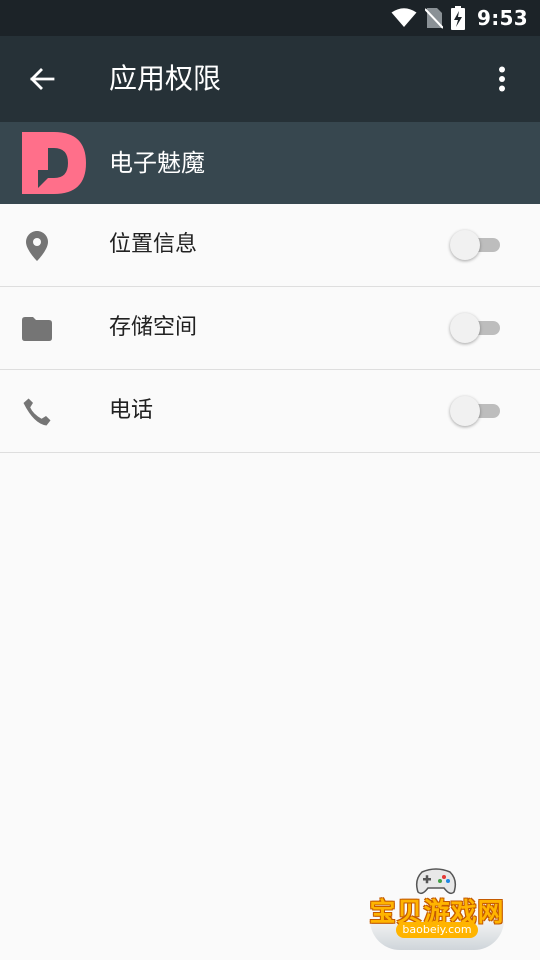 The width and height of the screenshot is (540, 960). I want to click on app-header: 电子魅魔, so click(270, 163).